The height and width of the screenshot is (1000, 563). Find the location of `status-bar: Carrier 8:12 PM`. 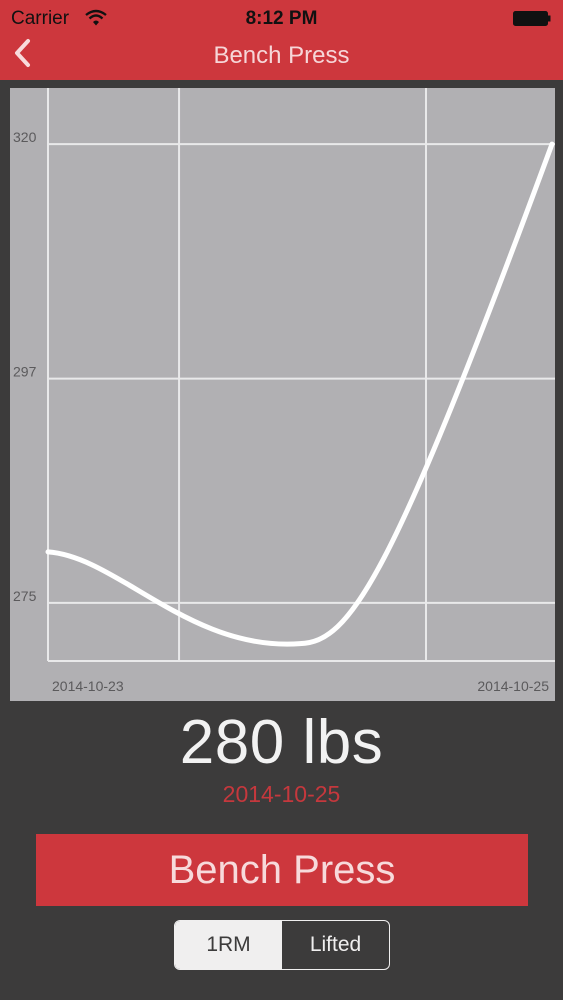

status-bar: Carrier 8:12 PM is located at coordinates (281, 19).